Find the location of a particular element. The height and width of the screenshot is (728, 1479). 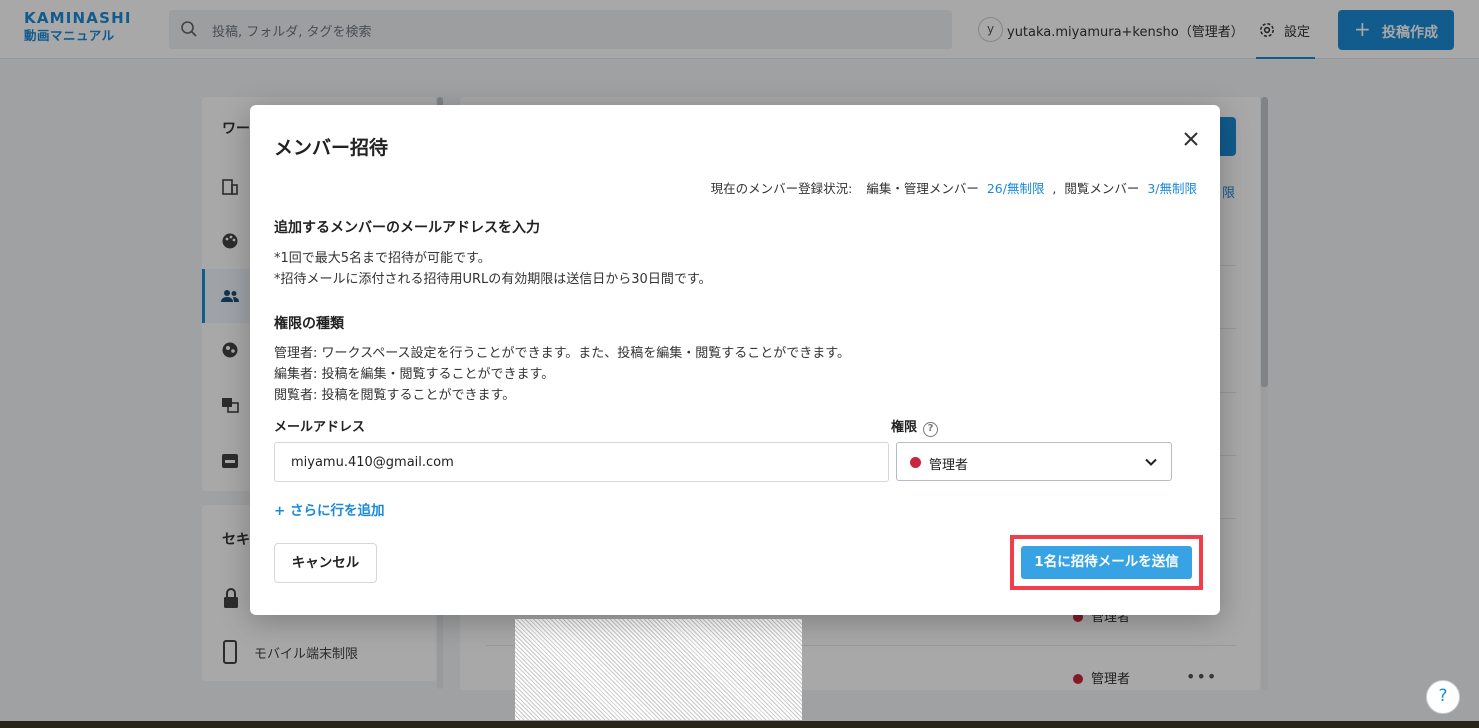

invite-note-expiry: *招待メールに添付される招待用URLの有効期限は送信日から30日間です。 is located at coordinates (493, 279).